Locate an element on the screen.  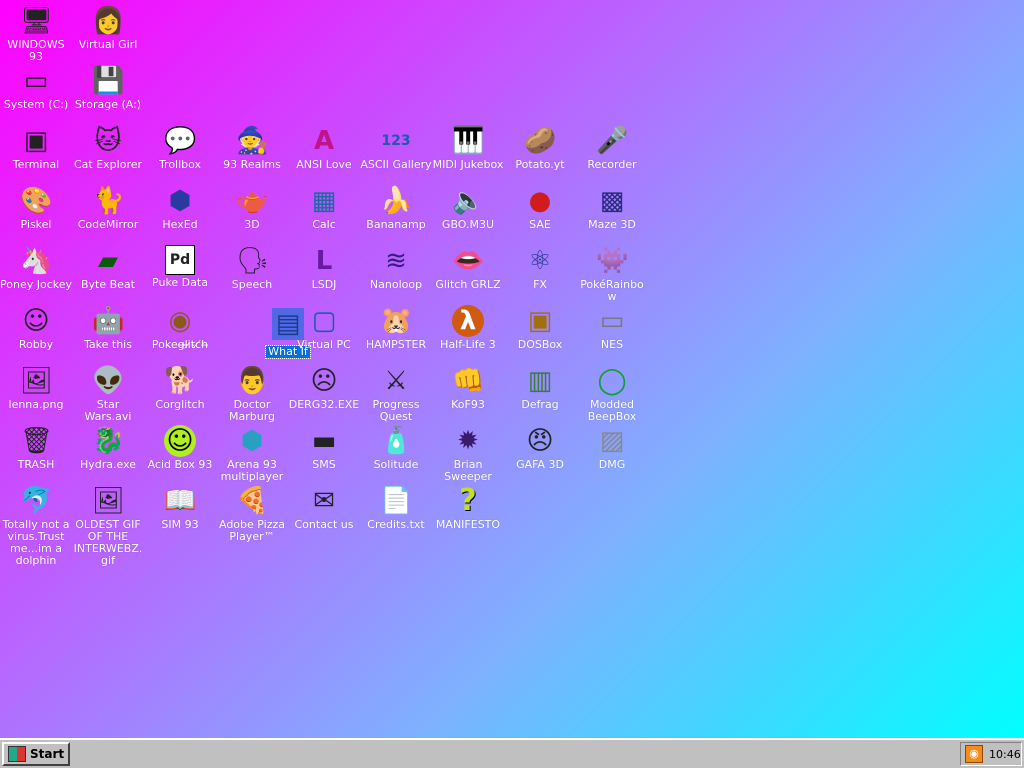
icon-label: MIDI Jukebox is located at coordinates (468, 164).